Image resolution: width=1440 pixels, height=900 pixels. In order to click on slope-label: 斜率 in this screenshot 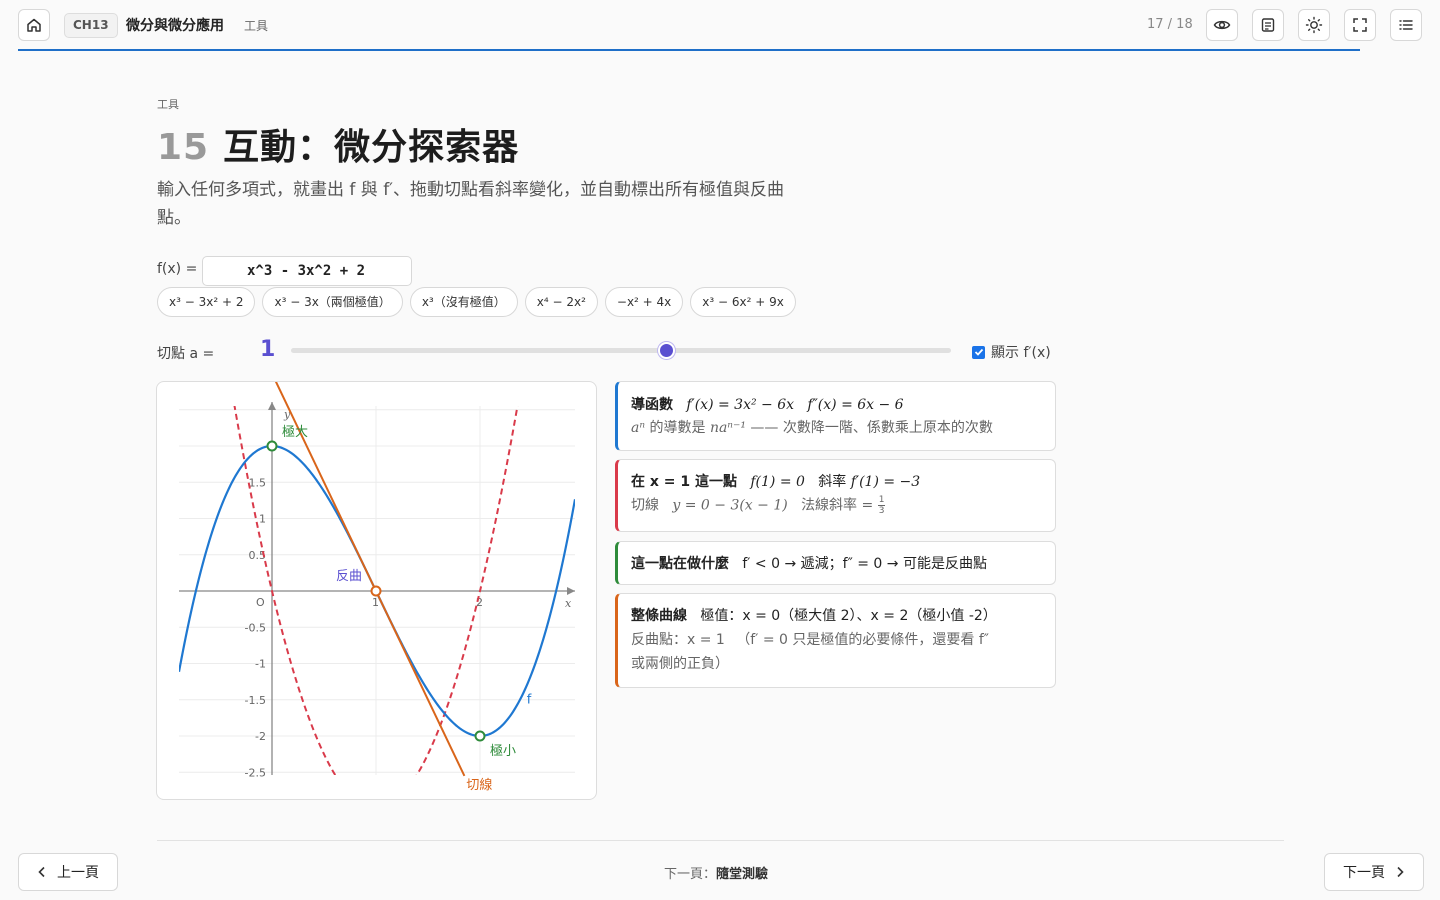, I will do `click(834, 482)`.